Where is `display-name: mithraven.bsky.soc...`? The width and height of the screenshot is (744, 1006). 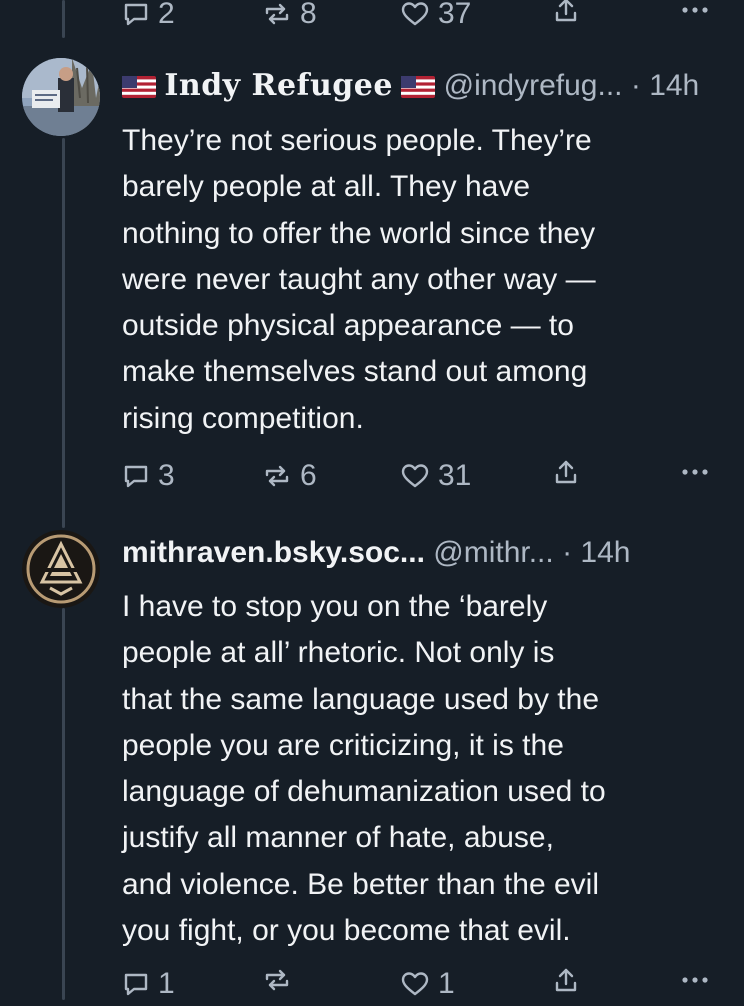 display-name: mithraven.bsky.soc... is located at coordinates (273, 552).